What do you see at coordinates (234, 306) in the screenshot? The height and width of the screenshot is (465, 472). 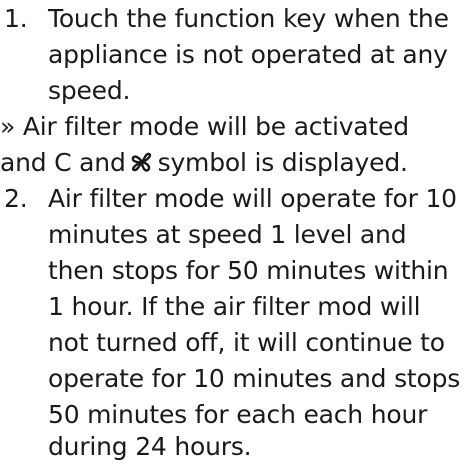 I see `step-2-text: 1 hour. If the air filter mod will` at bounding box center [234, 306].